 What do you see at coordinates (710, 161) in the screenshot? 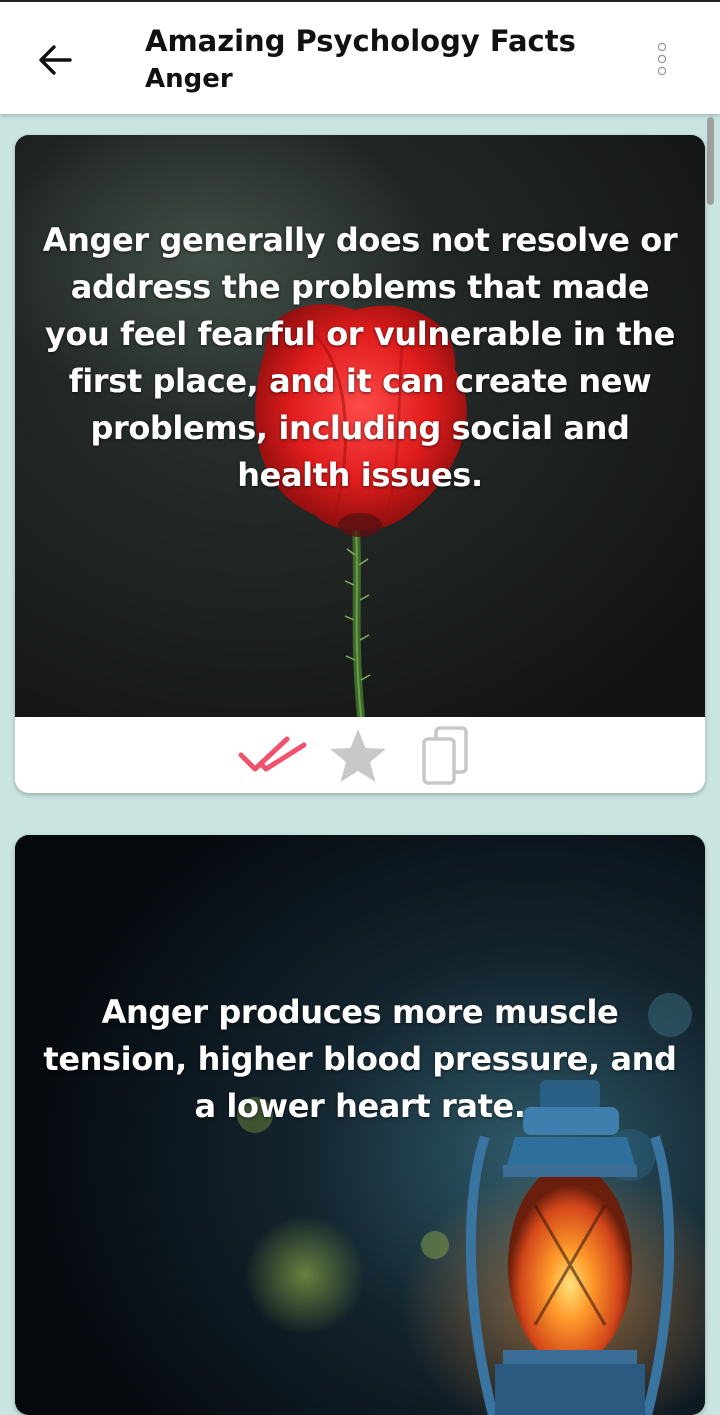
I see `scrollbar-thumb` at bounding box center [710, 161].